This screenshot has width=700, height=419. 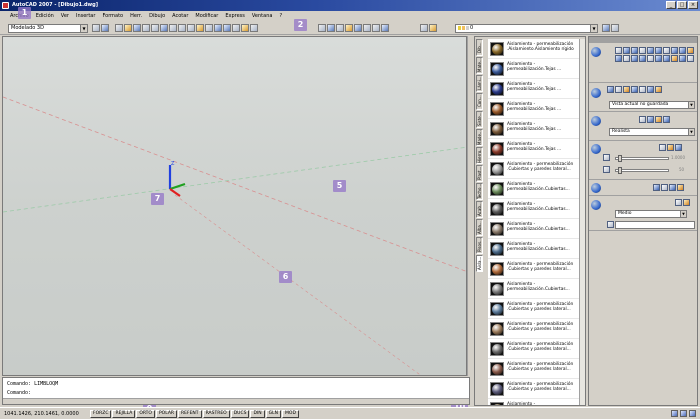 What do you see at coordinates (206, 16) in the screenshot?
I see `menu-modificar: Modificar` at bounding box center [206, 16].